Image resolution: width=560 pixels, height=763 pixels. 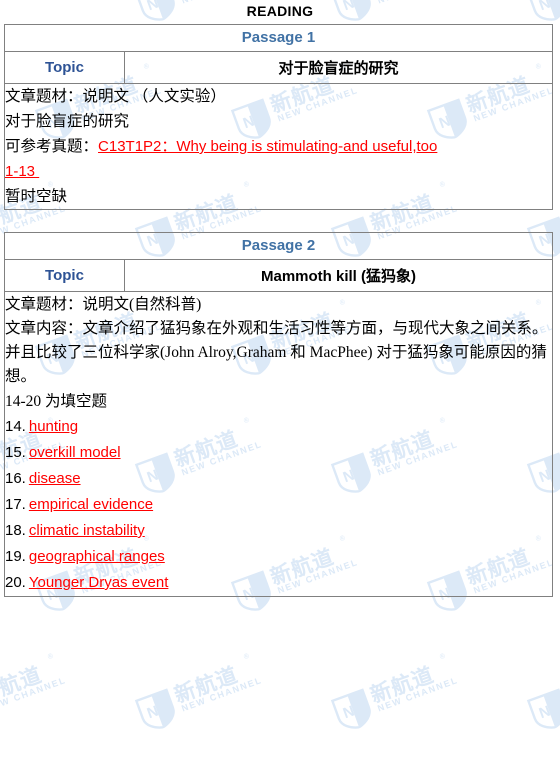 What do you see at coordinates (20, 171) in the screenshot?
I see `passage-1-reference-range: 1-13` at bounding box center [20, 171].